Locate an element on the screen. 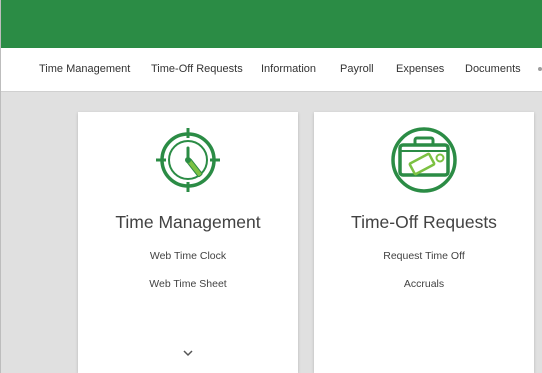 The width and height of the screenshot is (542, 373). clock-icon is located at coordinates (188, 160).